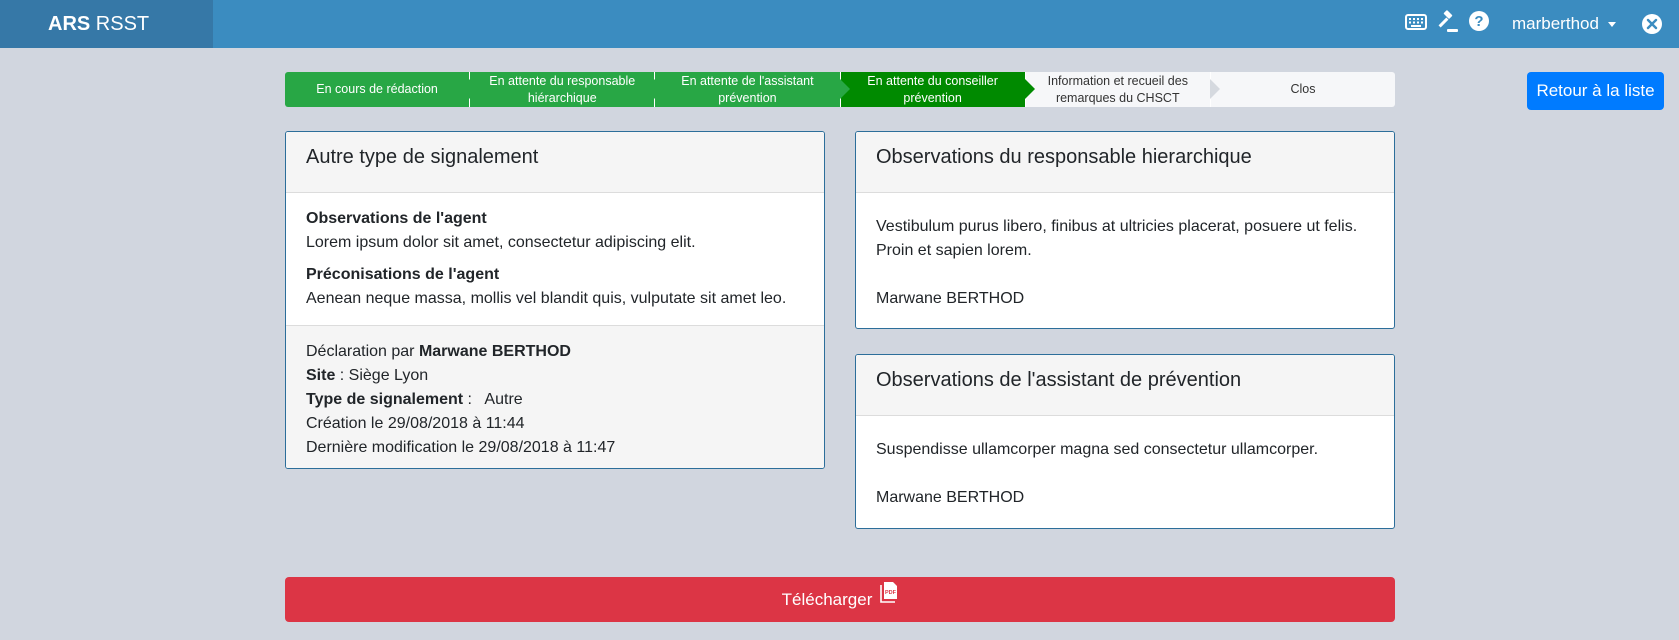 This screenshot has height=640, width=1679. What do you see at coordinates (69, 24) in the screenshot?
I see `brand-bold: ARS` at bounding box center [69, 24].